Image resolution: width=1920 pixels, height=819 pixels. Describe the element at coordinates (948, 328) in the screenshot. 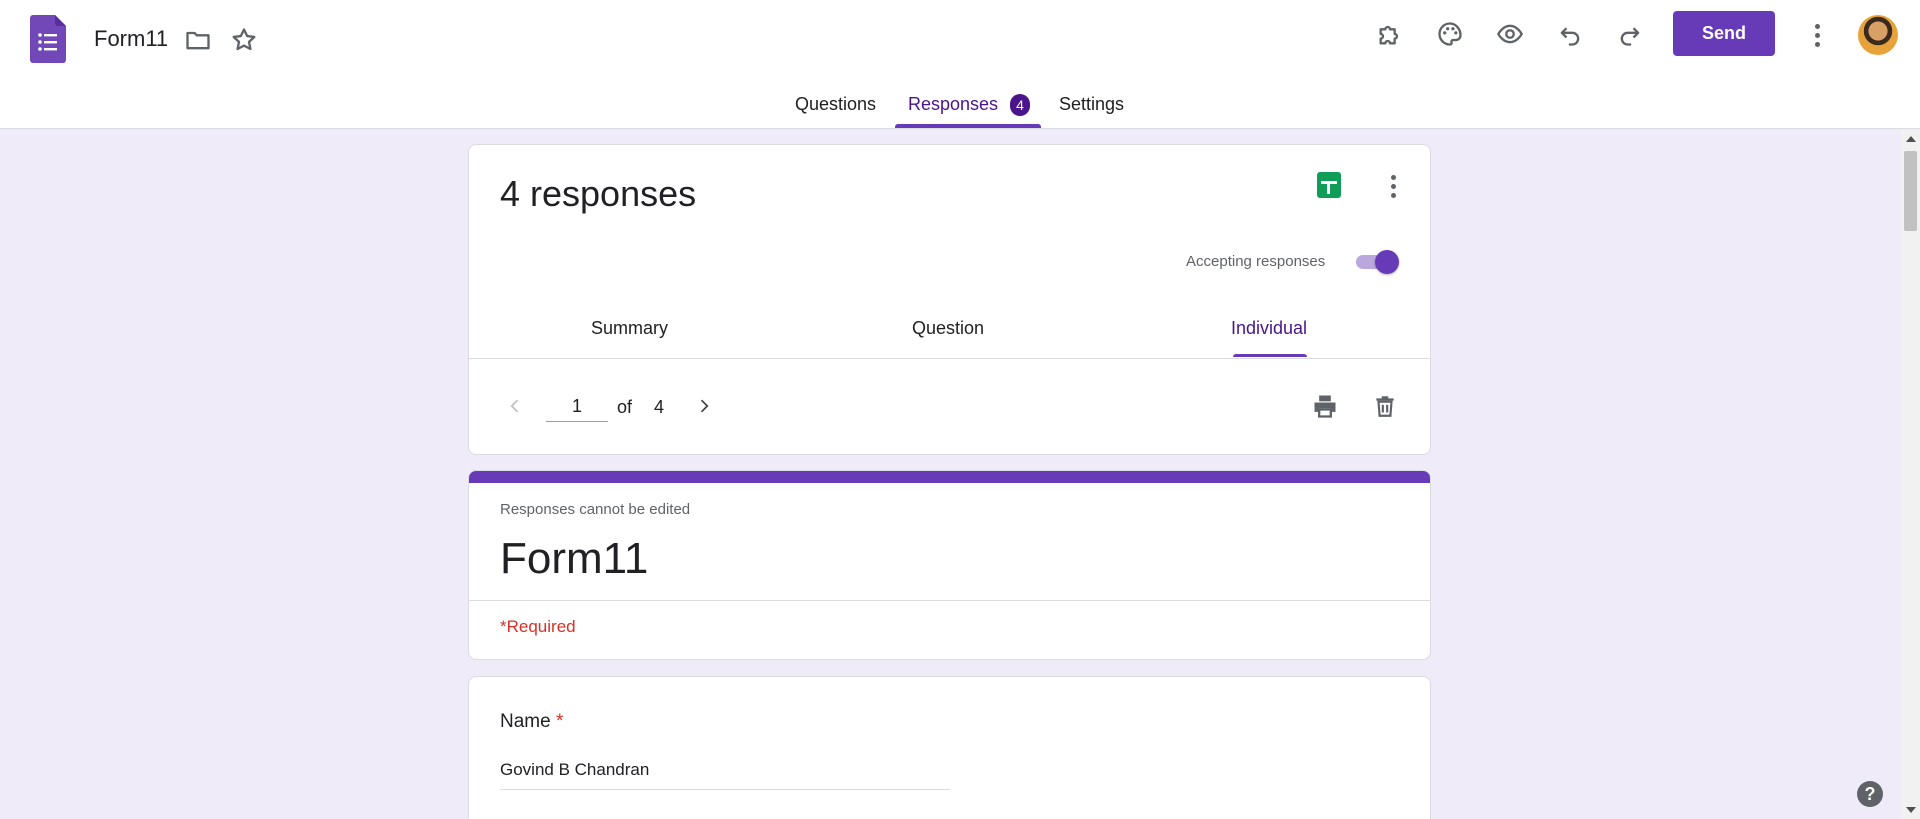

I see `subtab-question: Question` at that location.